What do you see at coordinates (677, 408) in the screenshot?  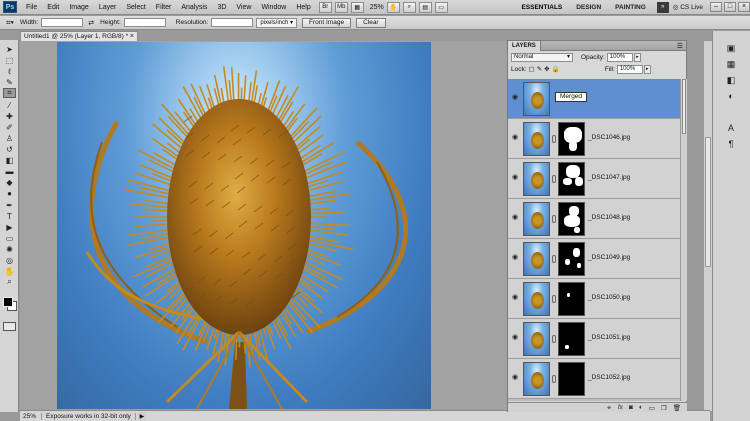 I see `trash-icon: 🗑` at bounding box center [677, 408].